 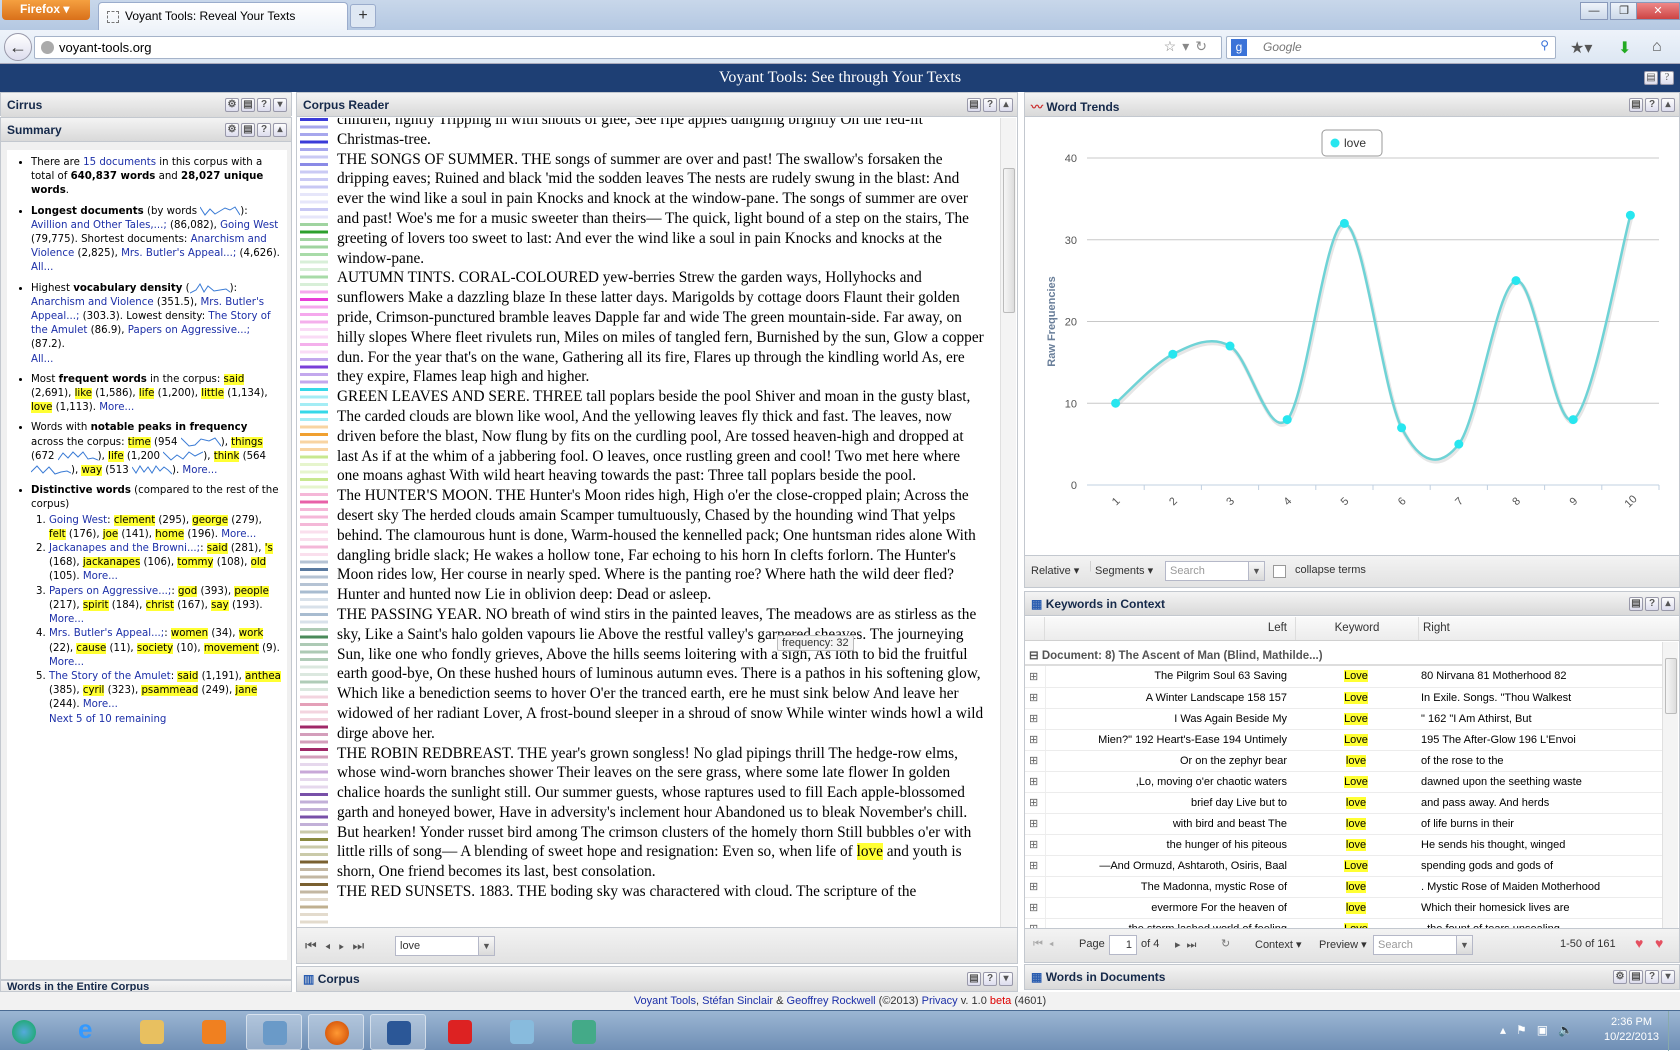 What do you see at coordinates (91, 648) in the screenshot?
I see `term-link: cause` at bounding box center [91, 648].